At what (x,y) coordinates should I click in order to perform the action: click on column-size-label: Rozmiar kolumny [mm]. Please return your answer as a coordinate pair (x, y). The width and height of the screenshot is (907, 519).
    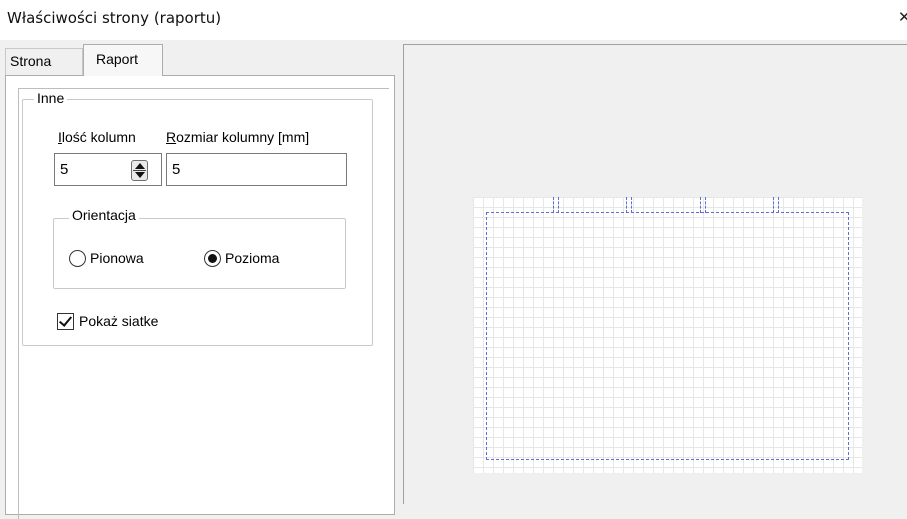
    Looking at the image, I should click on (237, 137).